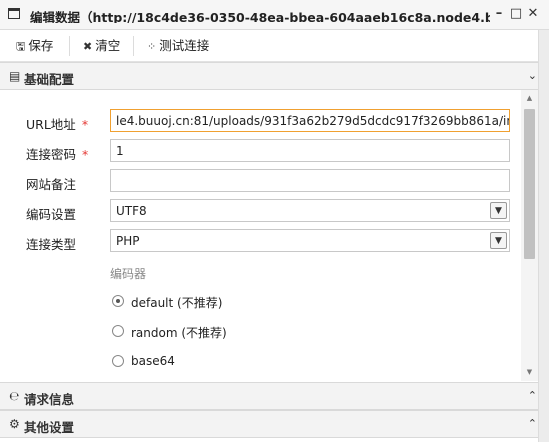 The height and width of the screenshot is (442, 549). Describe the element at coordinates (51, 214) in the screenshot. I see `encoding-label: 编码设置` at that location.